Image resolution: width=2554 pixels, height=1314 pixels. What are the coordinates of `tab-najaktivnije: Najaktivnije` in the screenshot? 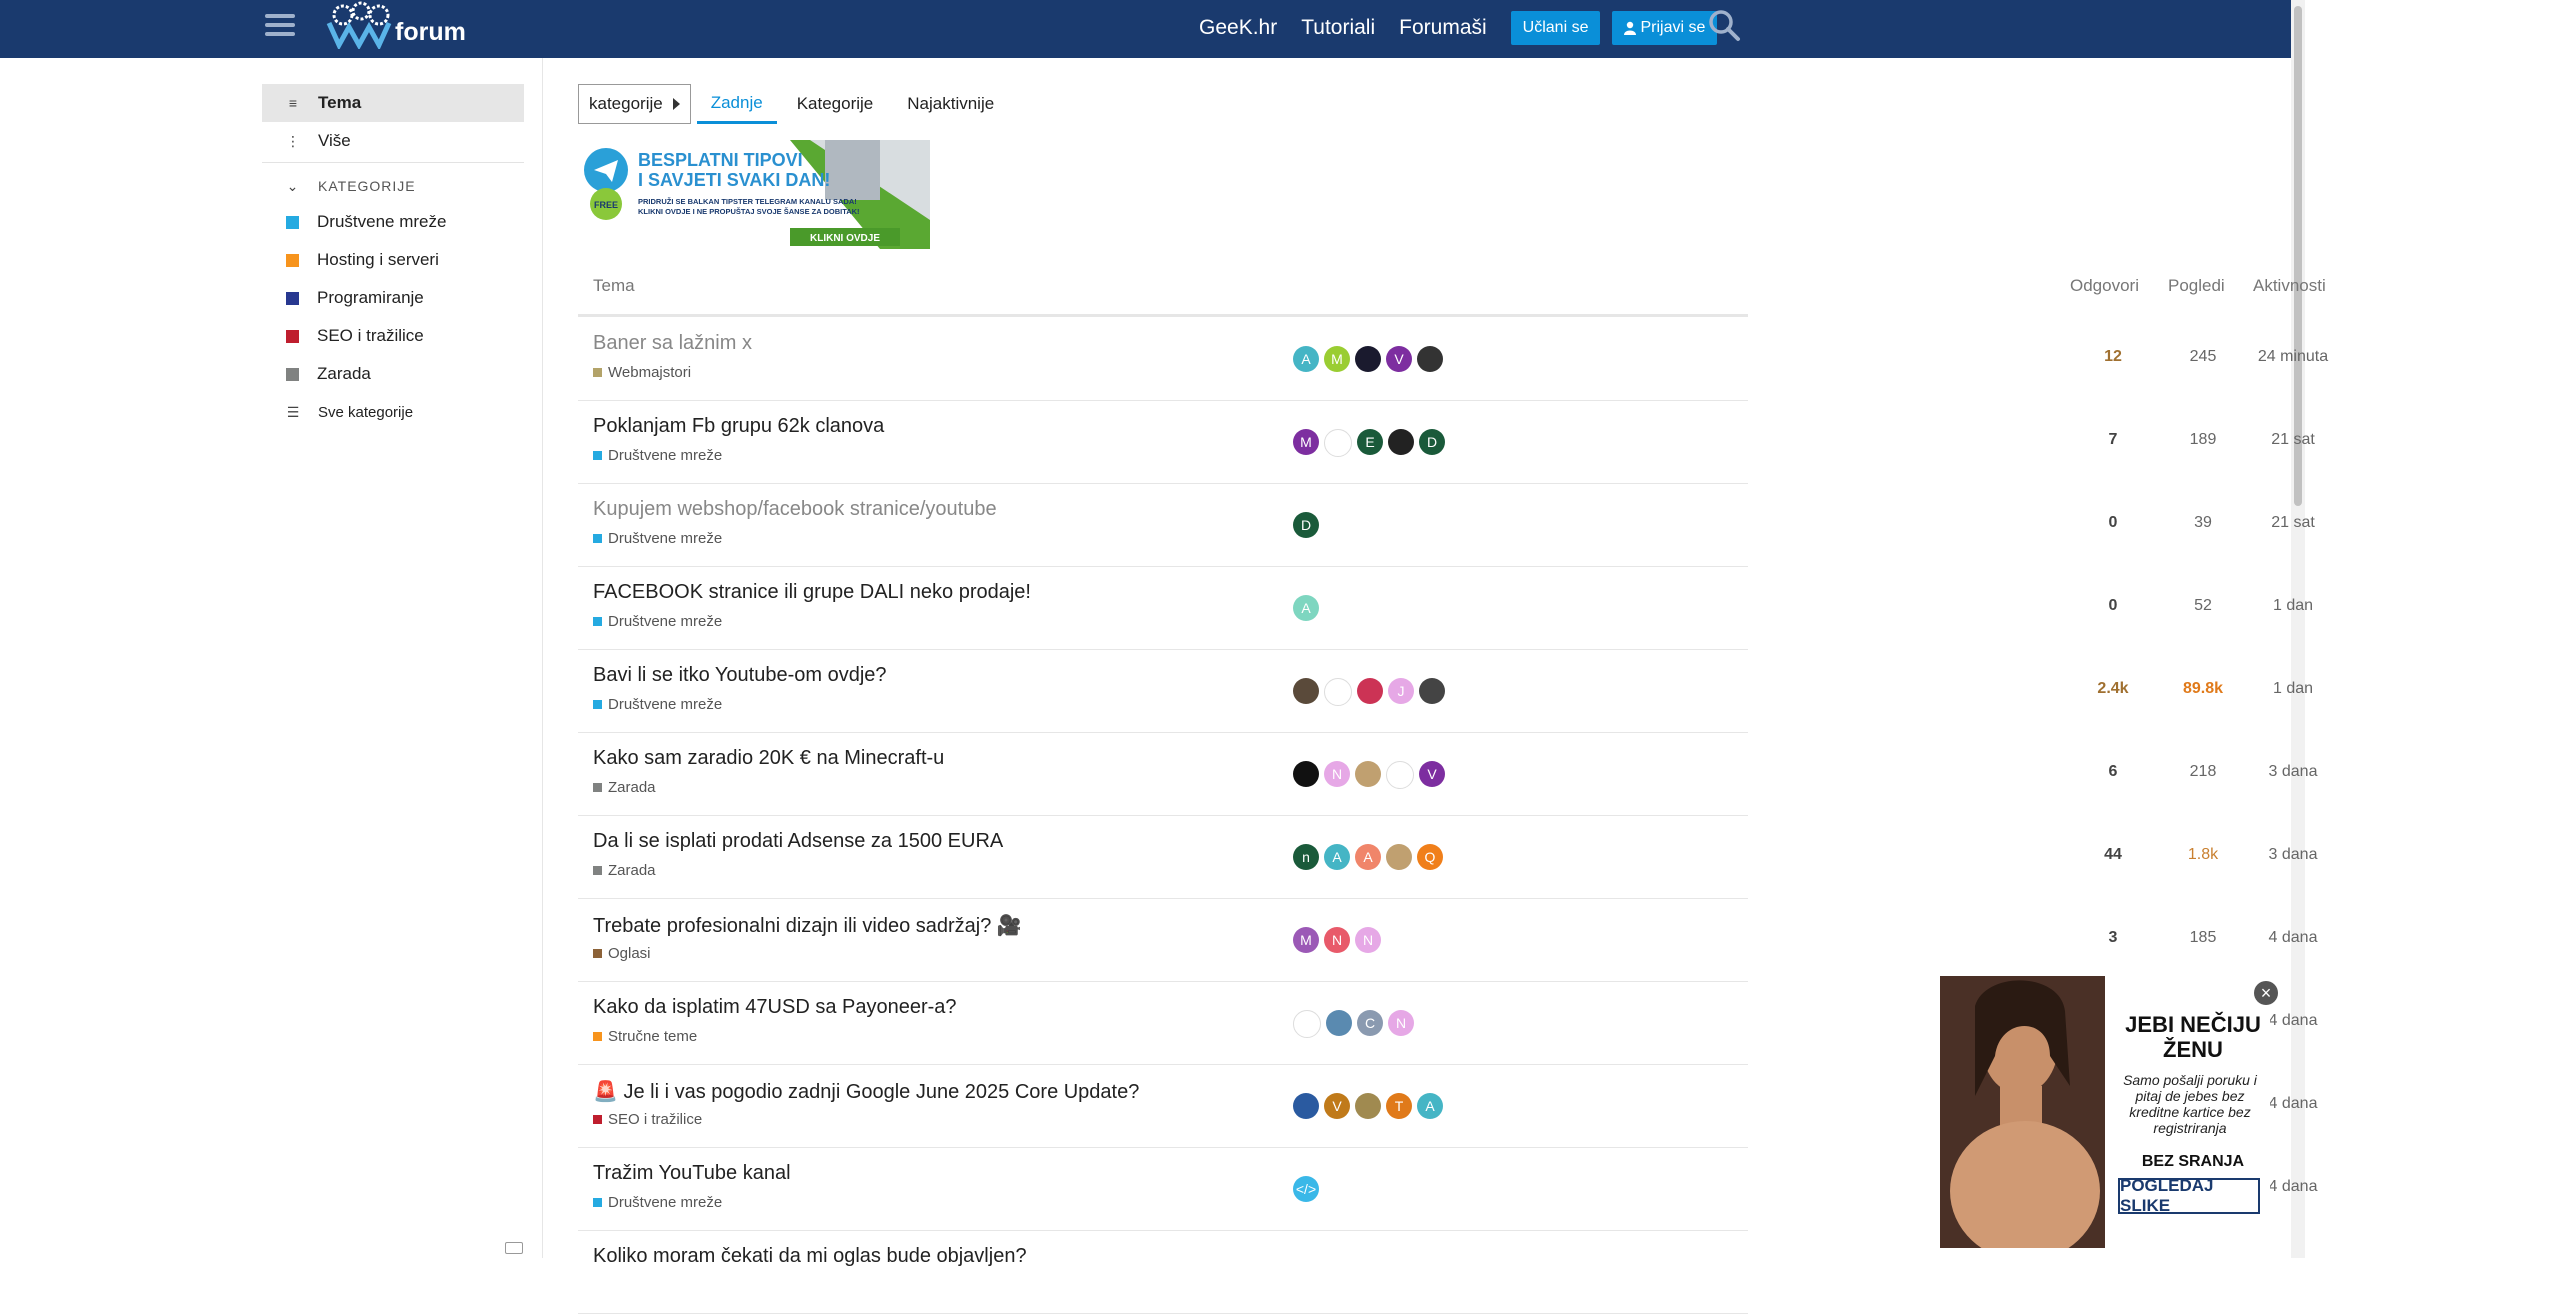 It's located at (950, 104).